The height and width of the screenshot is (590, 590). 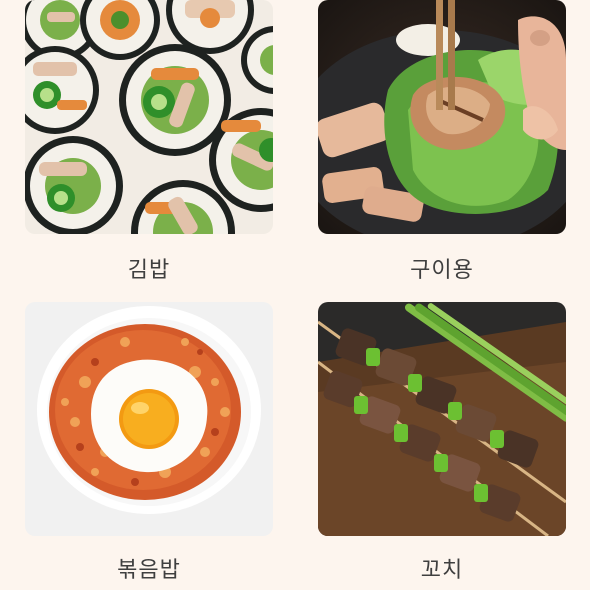 I want to click on category-label-fried-rice: 볶음밥, so click(x=149, y=570).